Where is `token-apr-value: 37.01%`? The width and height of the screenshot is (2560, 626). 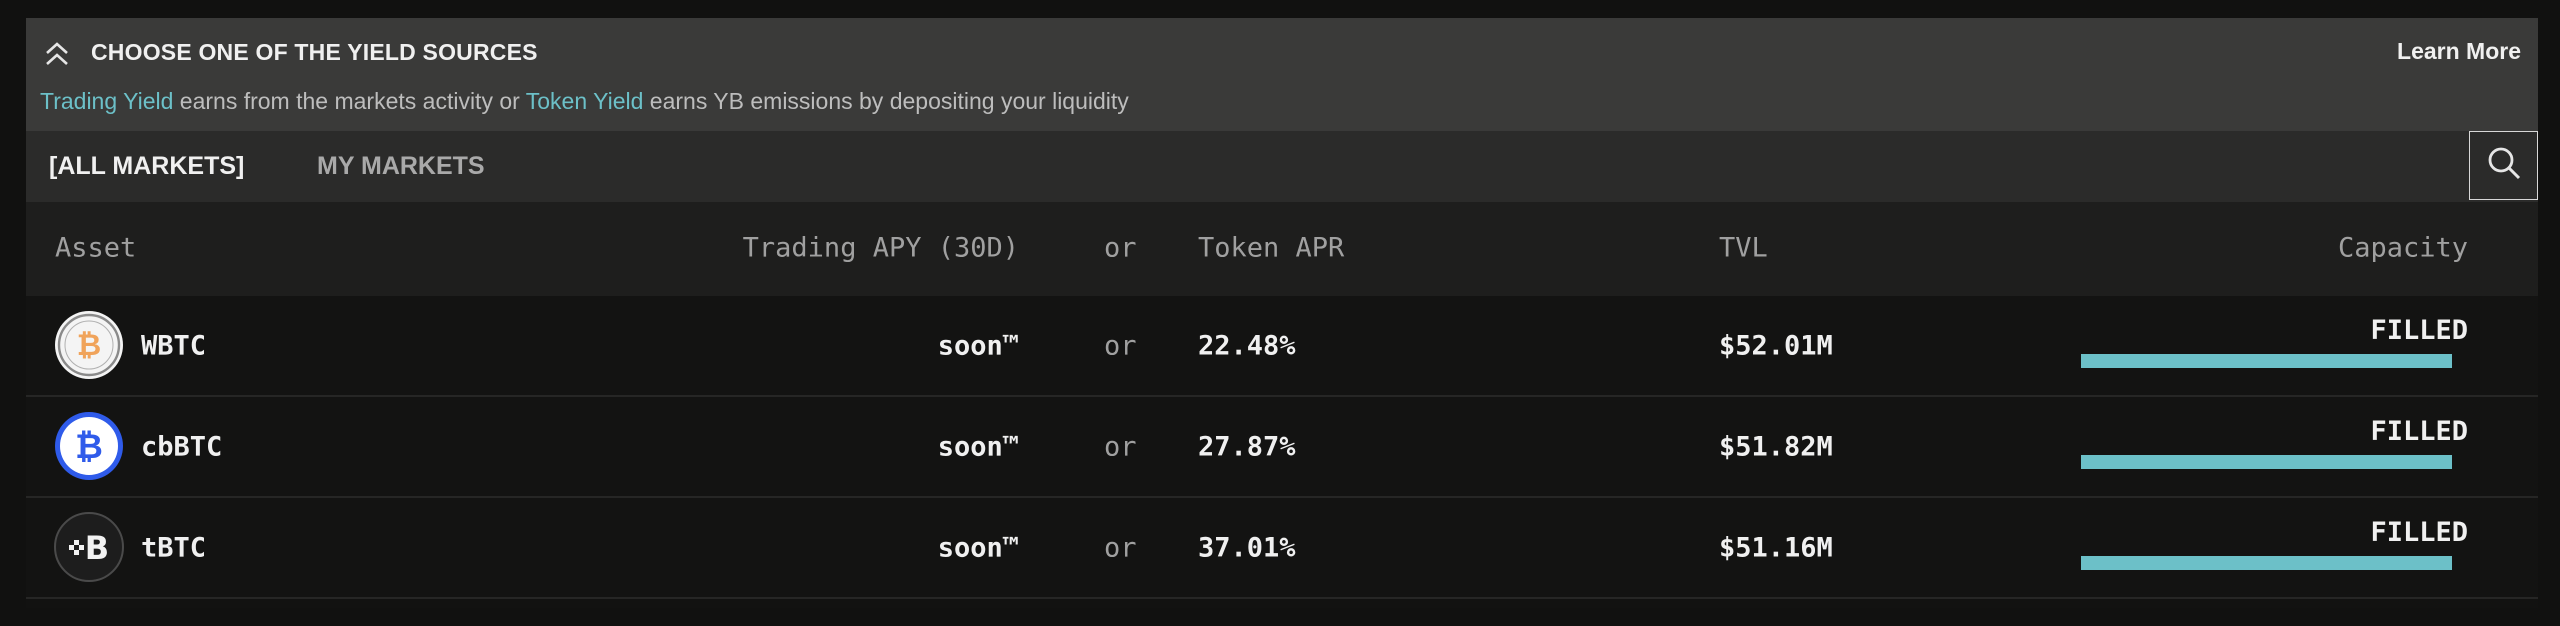
token-apr-value: 37.01% is located at coordinates (1247, 548).